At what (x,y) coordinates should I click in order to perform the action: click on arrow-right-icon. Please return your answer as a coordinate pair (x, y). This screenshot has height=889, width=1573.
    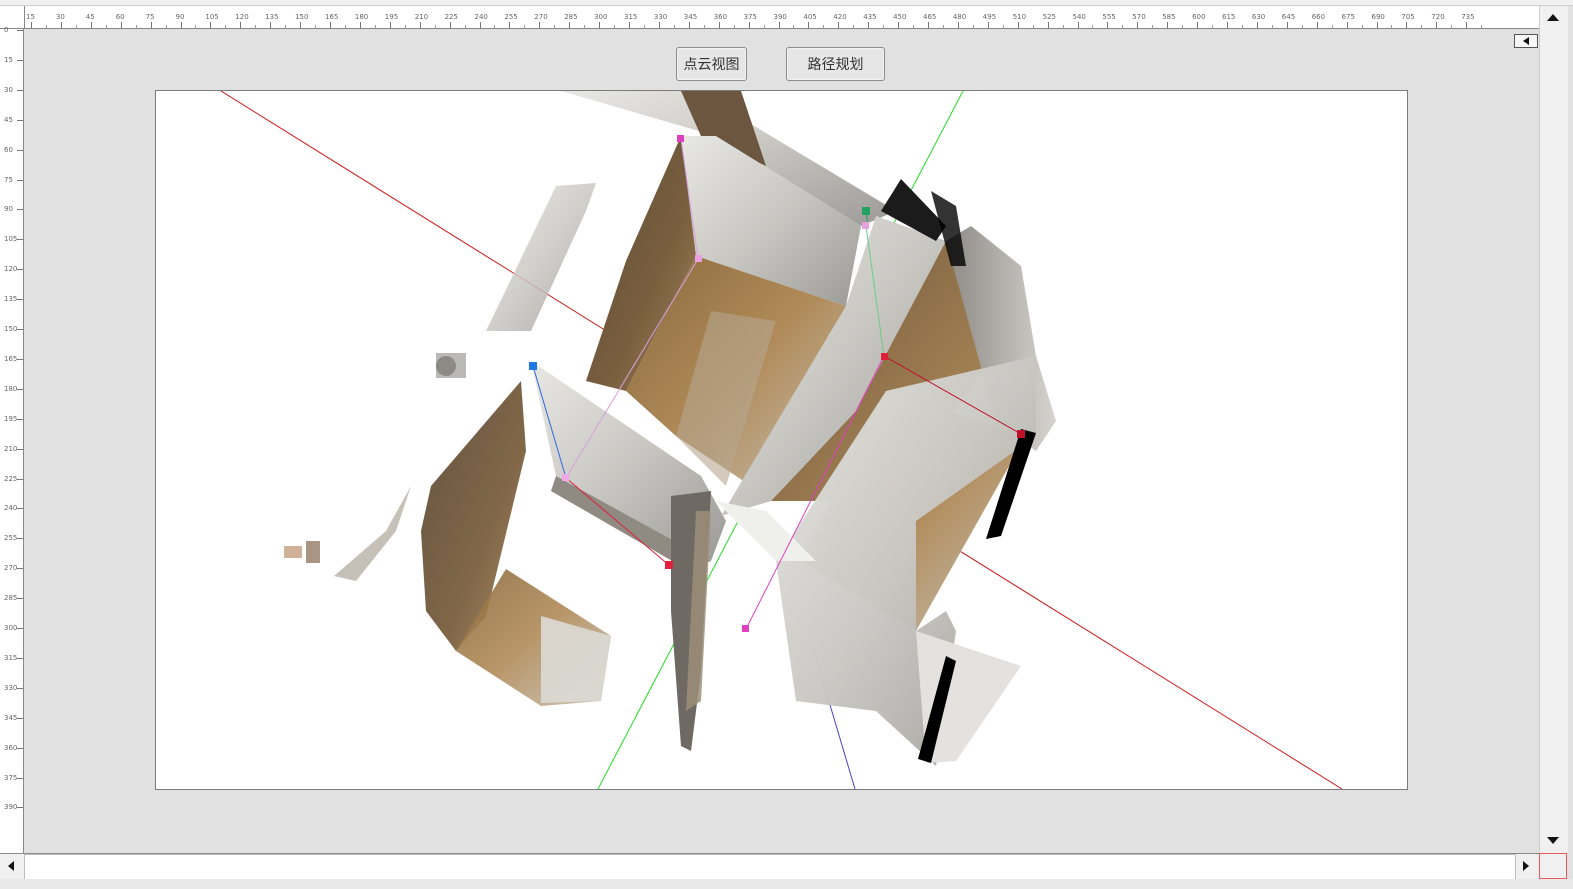
    Looking at the image, I should click on (1526, 866).